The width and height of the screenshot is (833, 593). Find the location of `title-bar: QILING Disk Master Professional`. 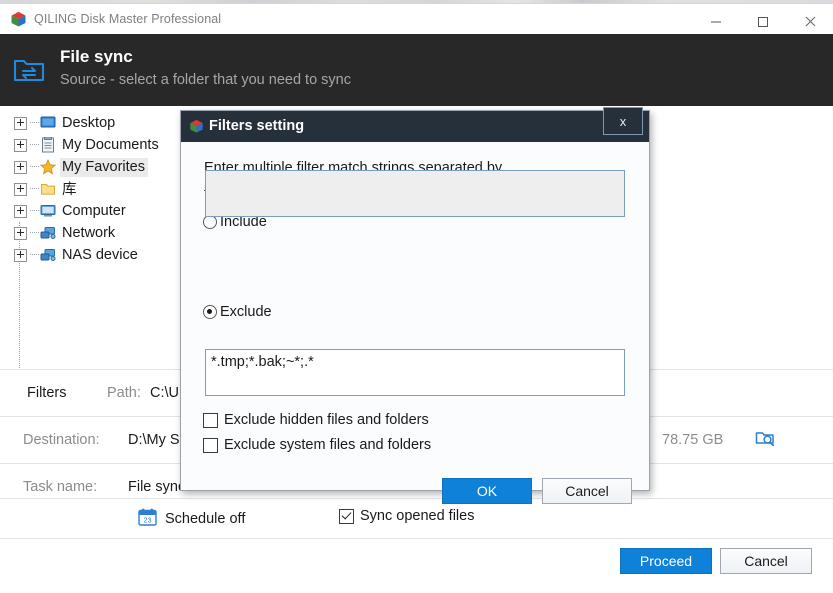

title-bar: QILING Disk Master Professional is located at coordinates (416, 18).